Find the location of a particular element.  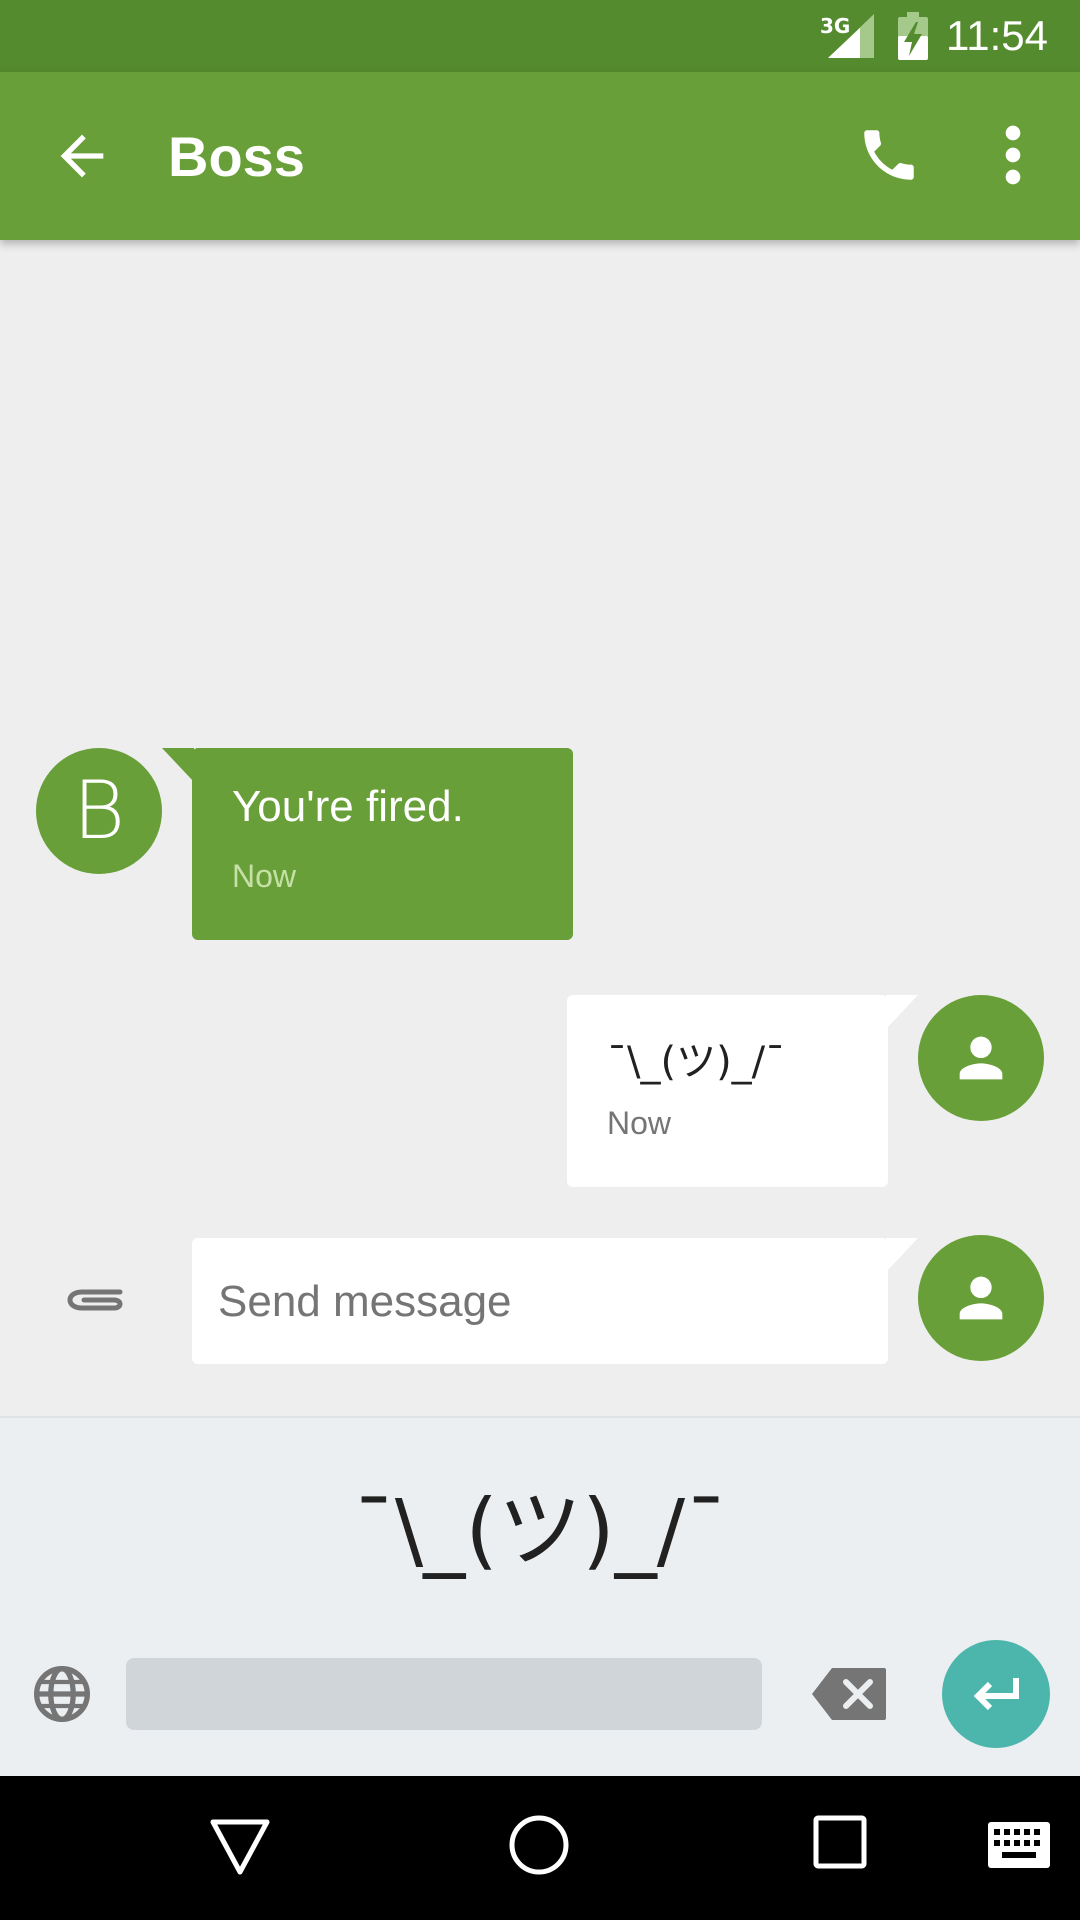

message-text: You're fired. is located at coordinates (348, 806).